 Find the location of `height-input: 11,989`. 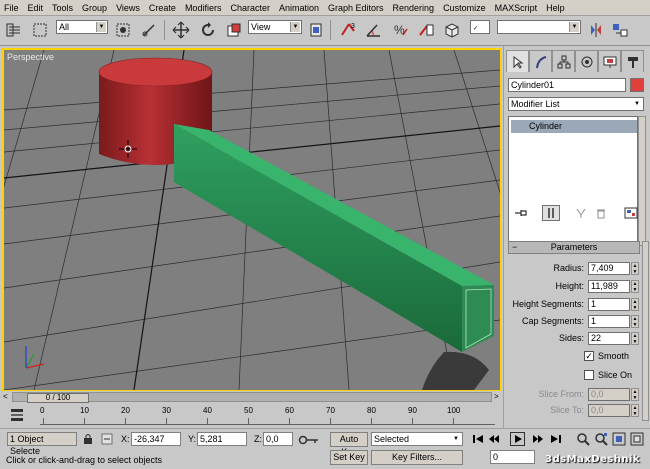

height-input: 11,989 is located at coordinates (609, 286).